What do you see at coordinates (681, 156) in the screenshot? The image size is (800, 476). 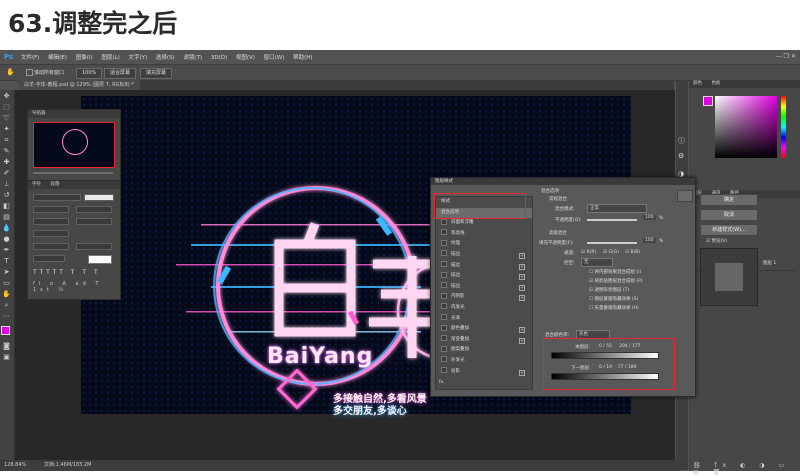 I see `properties-icon: ⚙` at bounding box center [681, 156].